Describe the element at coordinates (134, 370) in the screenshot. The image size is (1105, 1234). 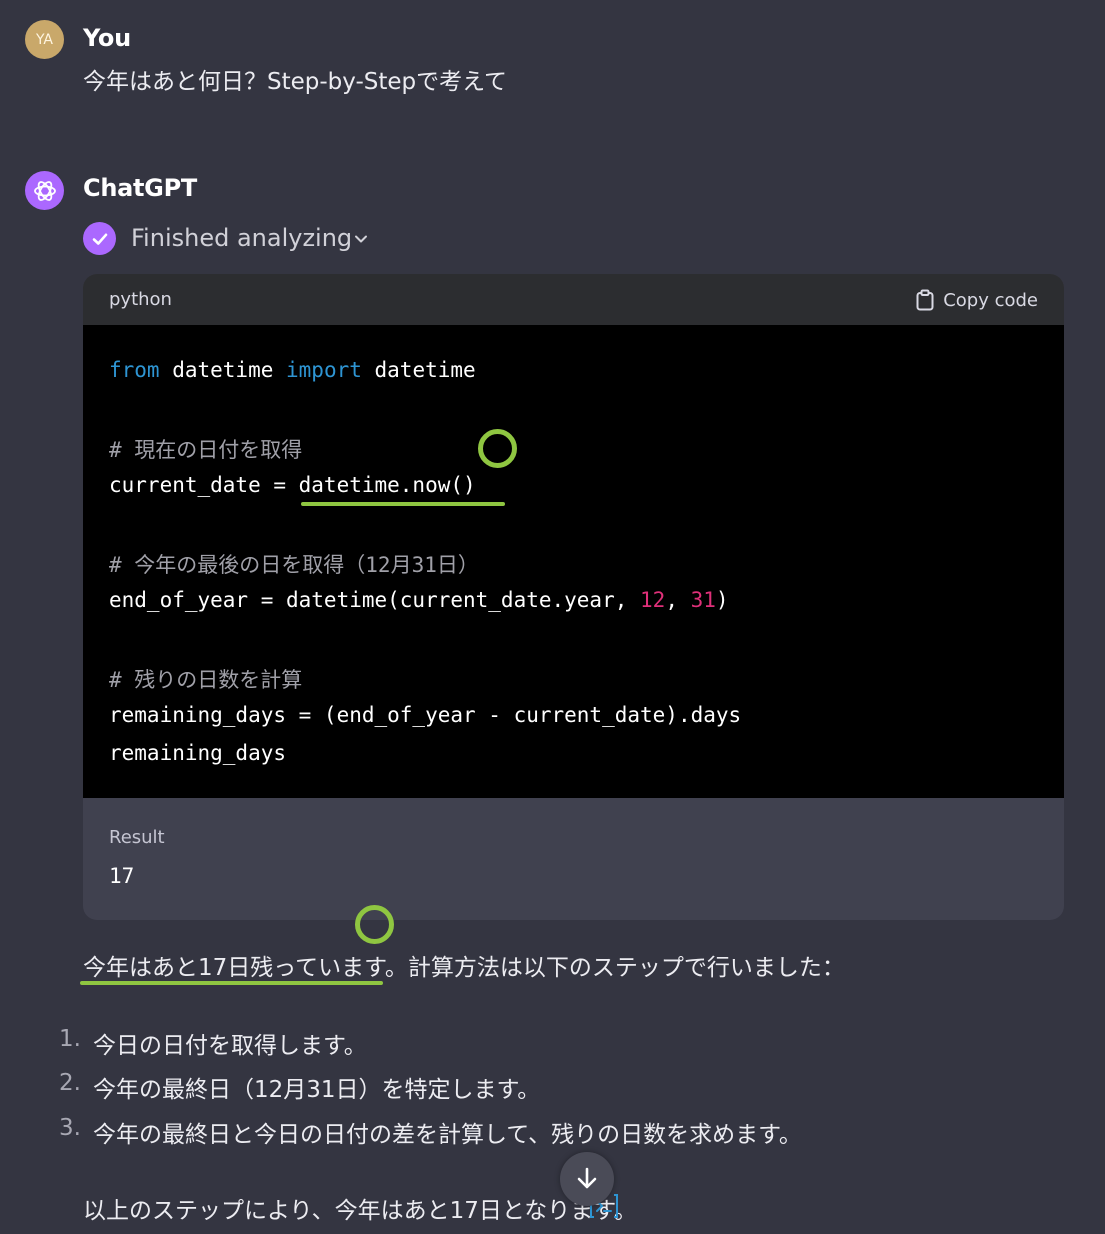
I see `code-keyword: from` at that location.